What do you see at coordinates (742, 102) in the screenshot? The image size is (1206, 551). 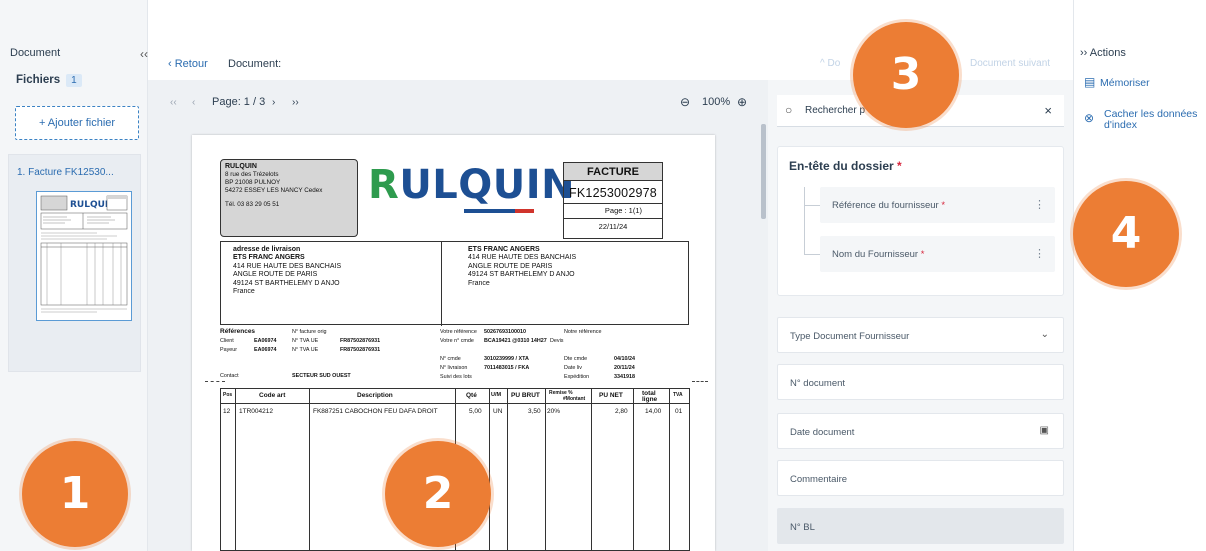 I see `zoom-in-icon: ⊕` at bounding box center [742, 102].